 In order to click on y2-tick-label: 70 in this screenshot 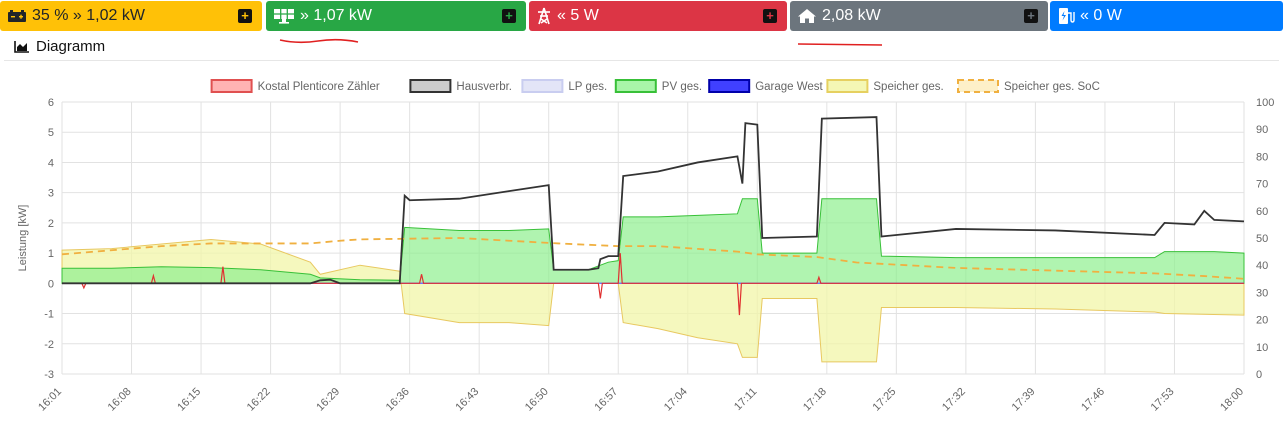, I will do `click(1262, 185)`.